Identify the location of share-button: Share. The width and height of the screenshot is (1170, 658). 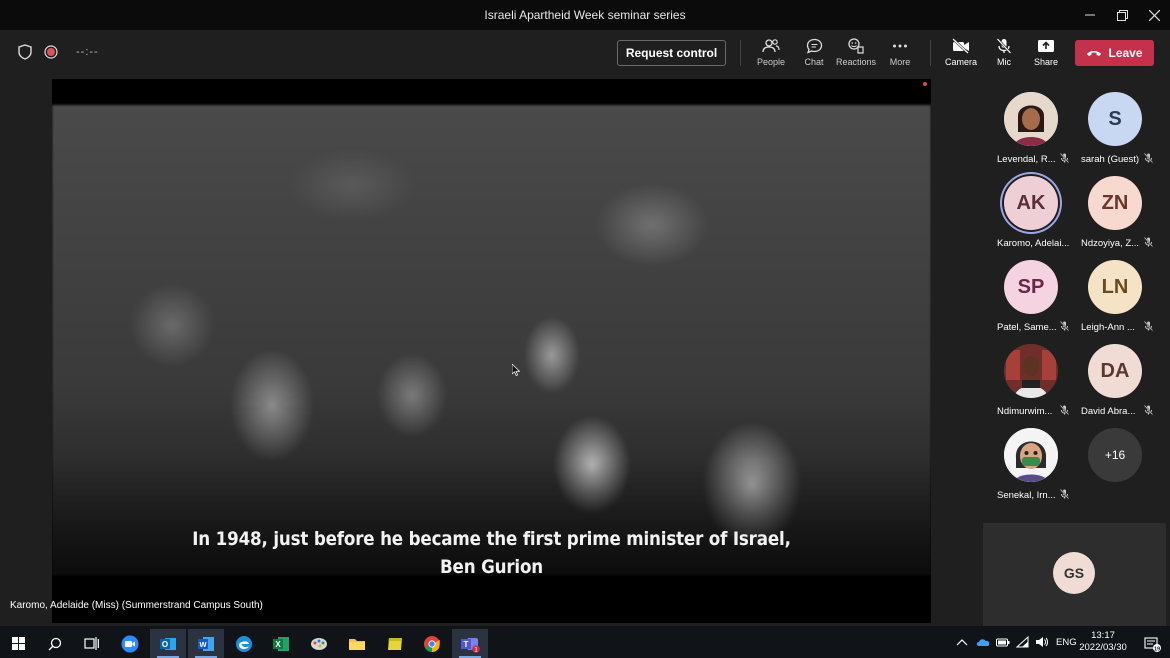
(1046, 55).